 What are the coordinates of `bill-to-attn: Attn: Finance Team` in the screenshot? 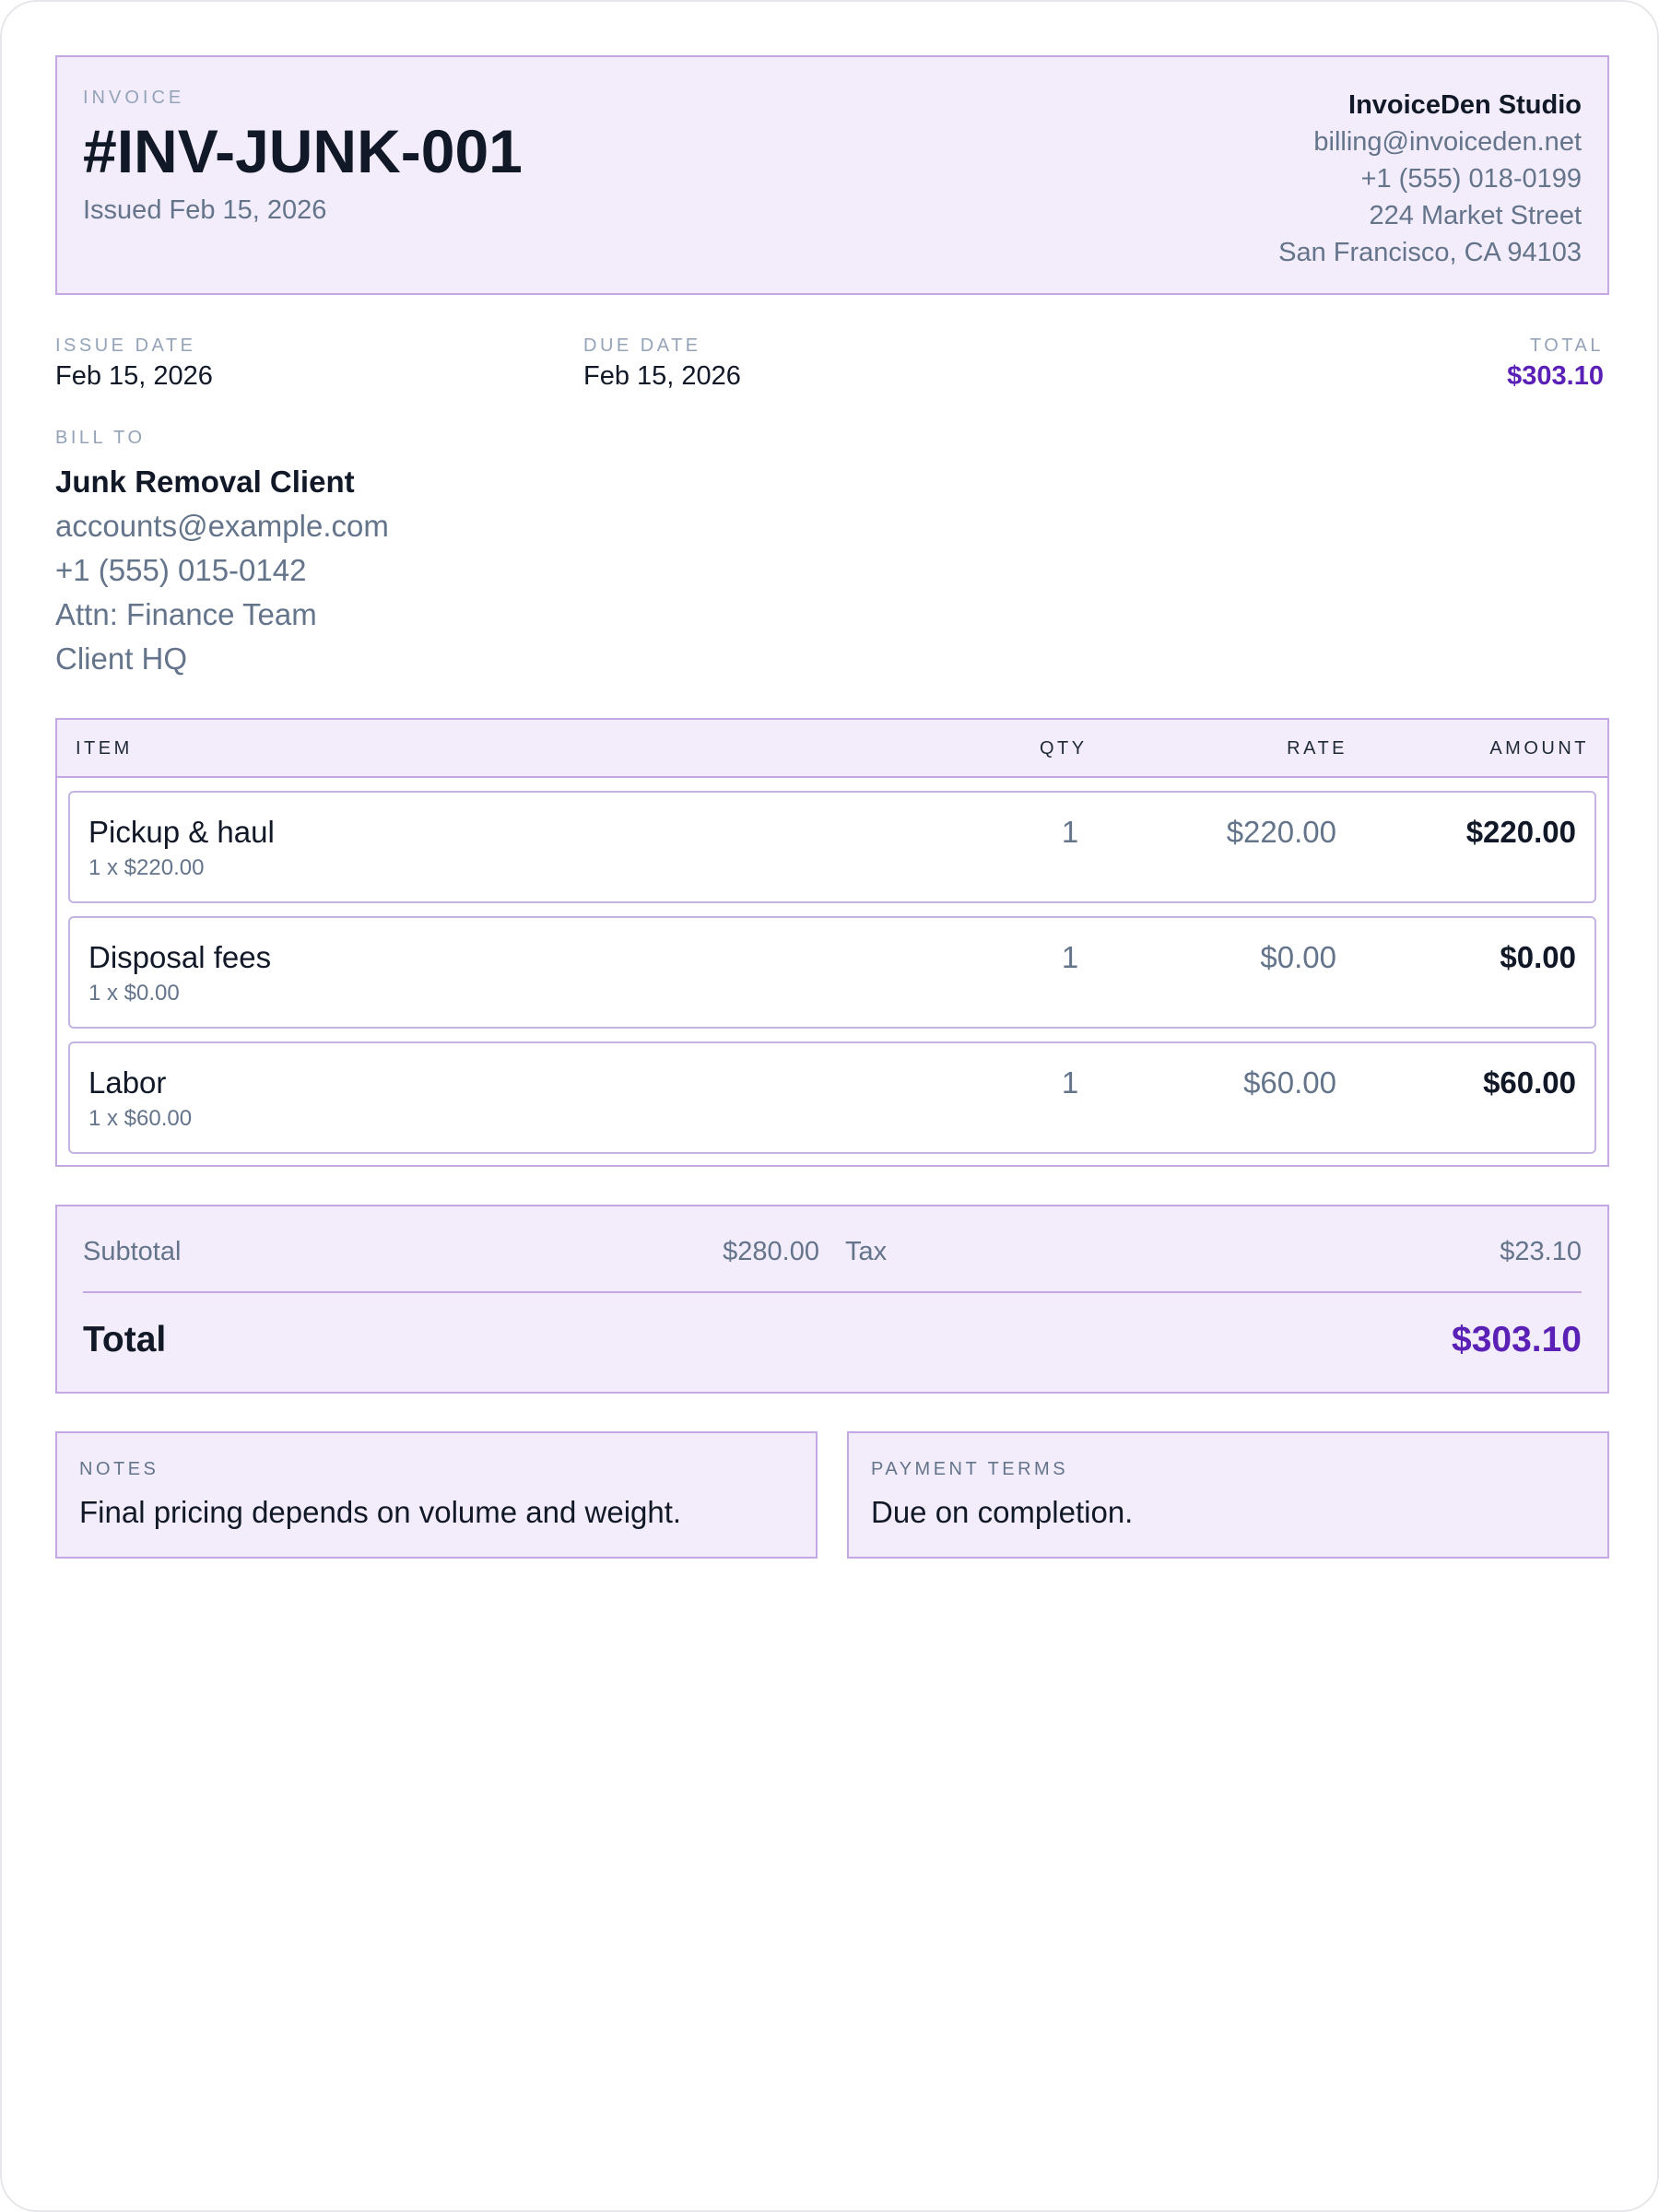 It's located at (186, 614).